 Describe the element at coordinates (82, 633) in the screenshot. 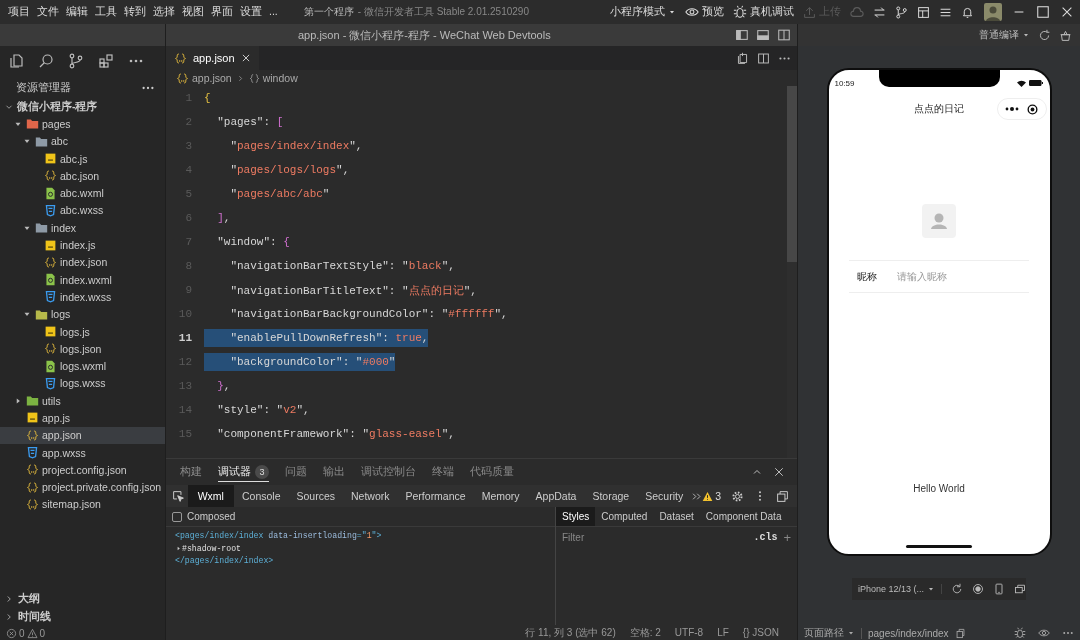

I see `problems-status: 0 0` at that location.